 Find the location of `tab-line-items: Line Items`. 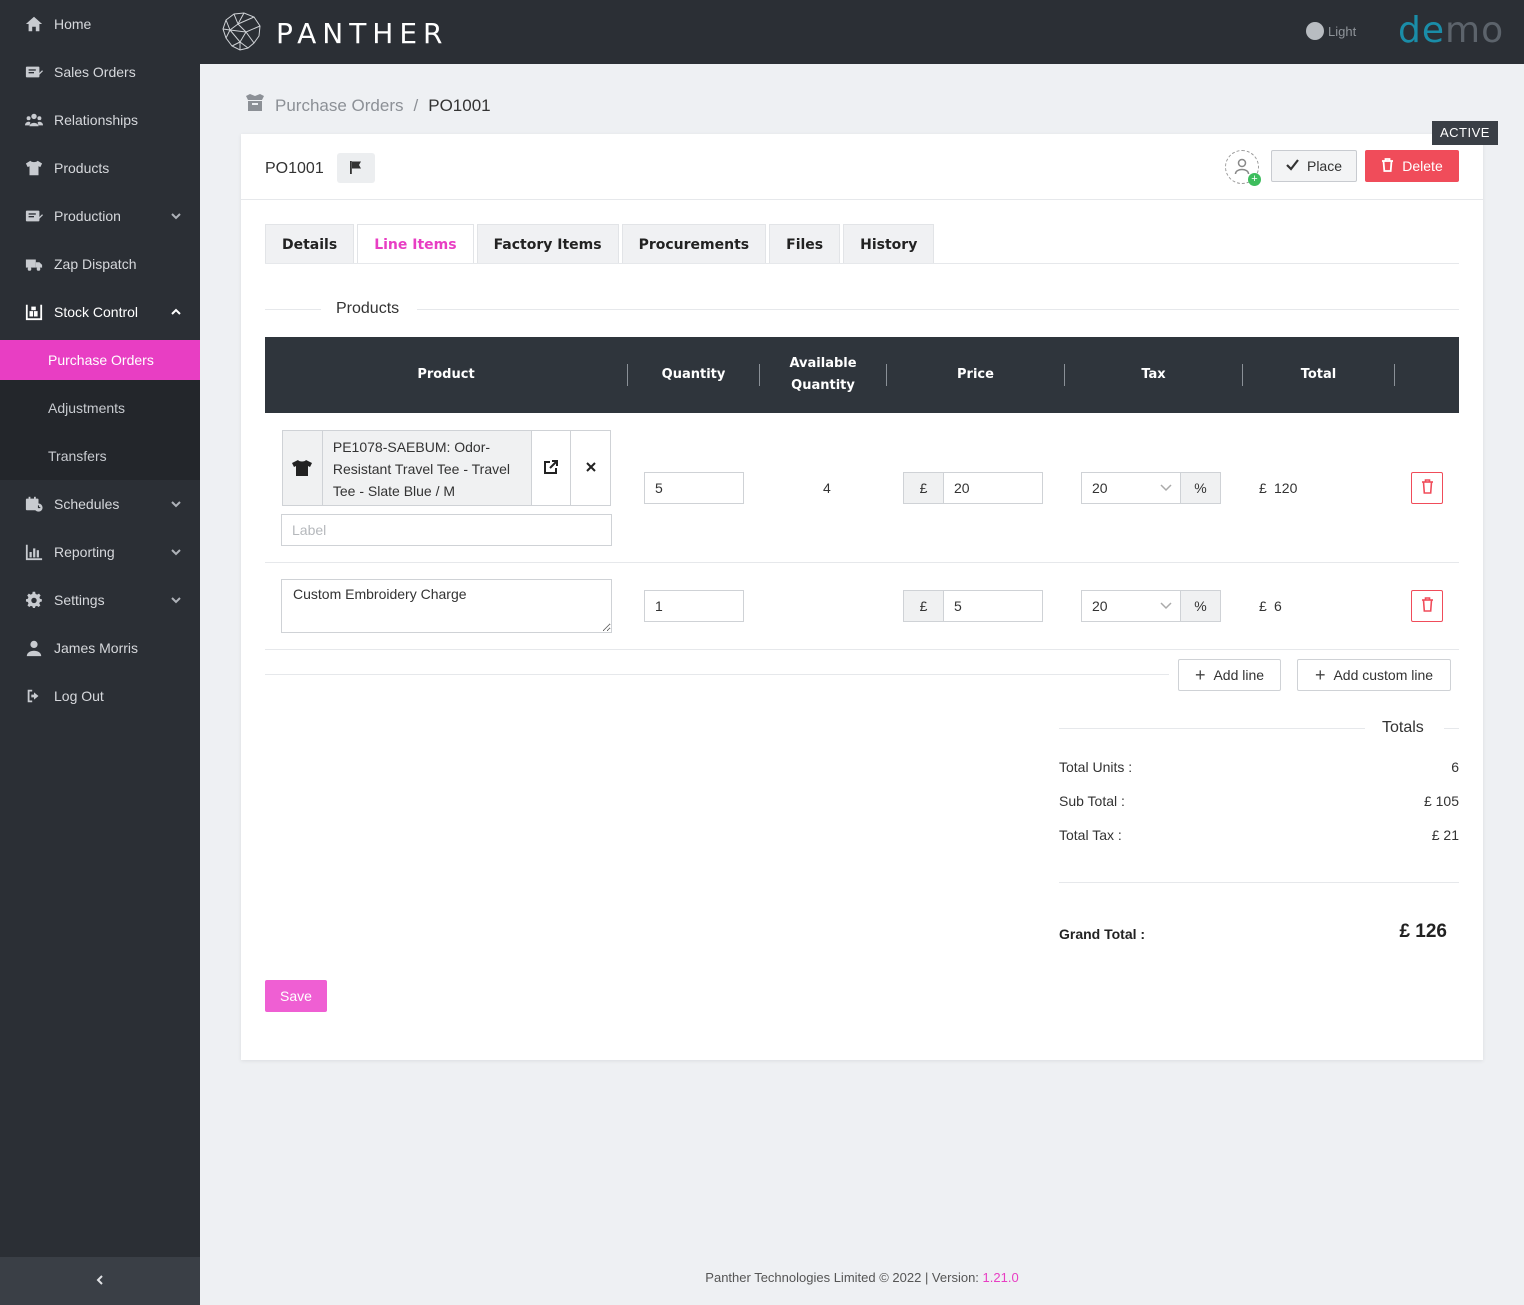

tab-line-items: Line Items is located at coordinates (415, 244).